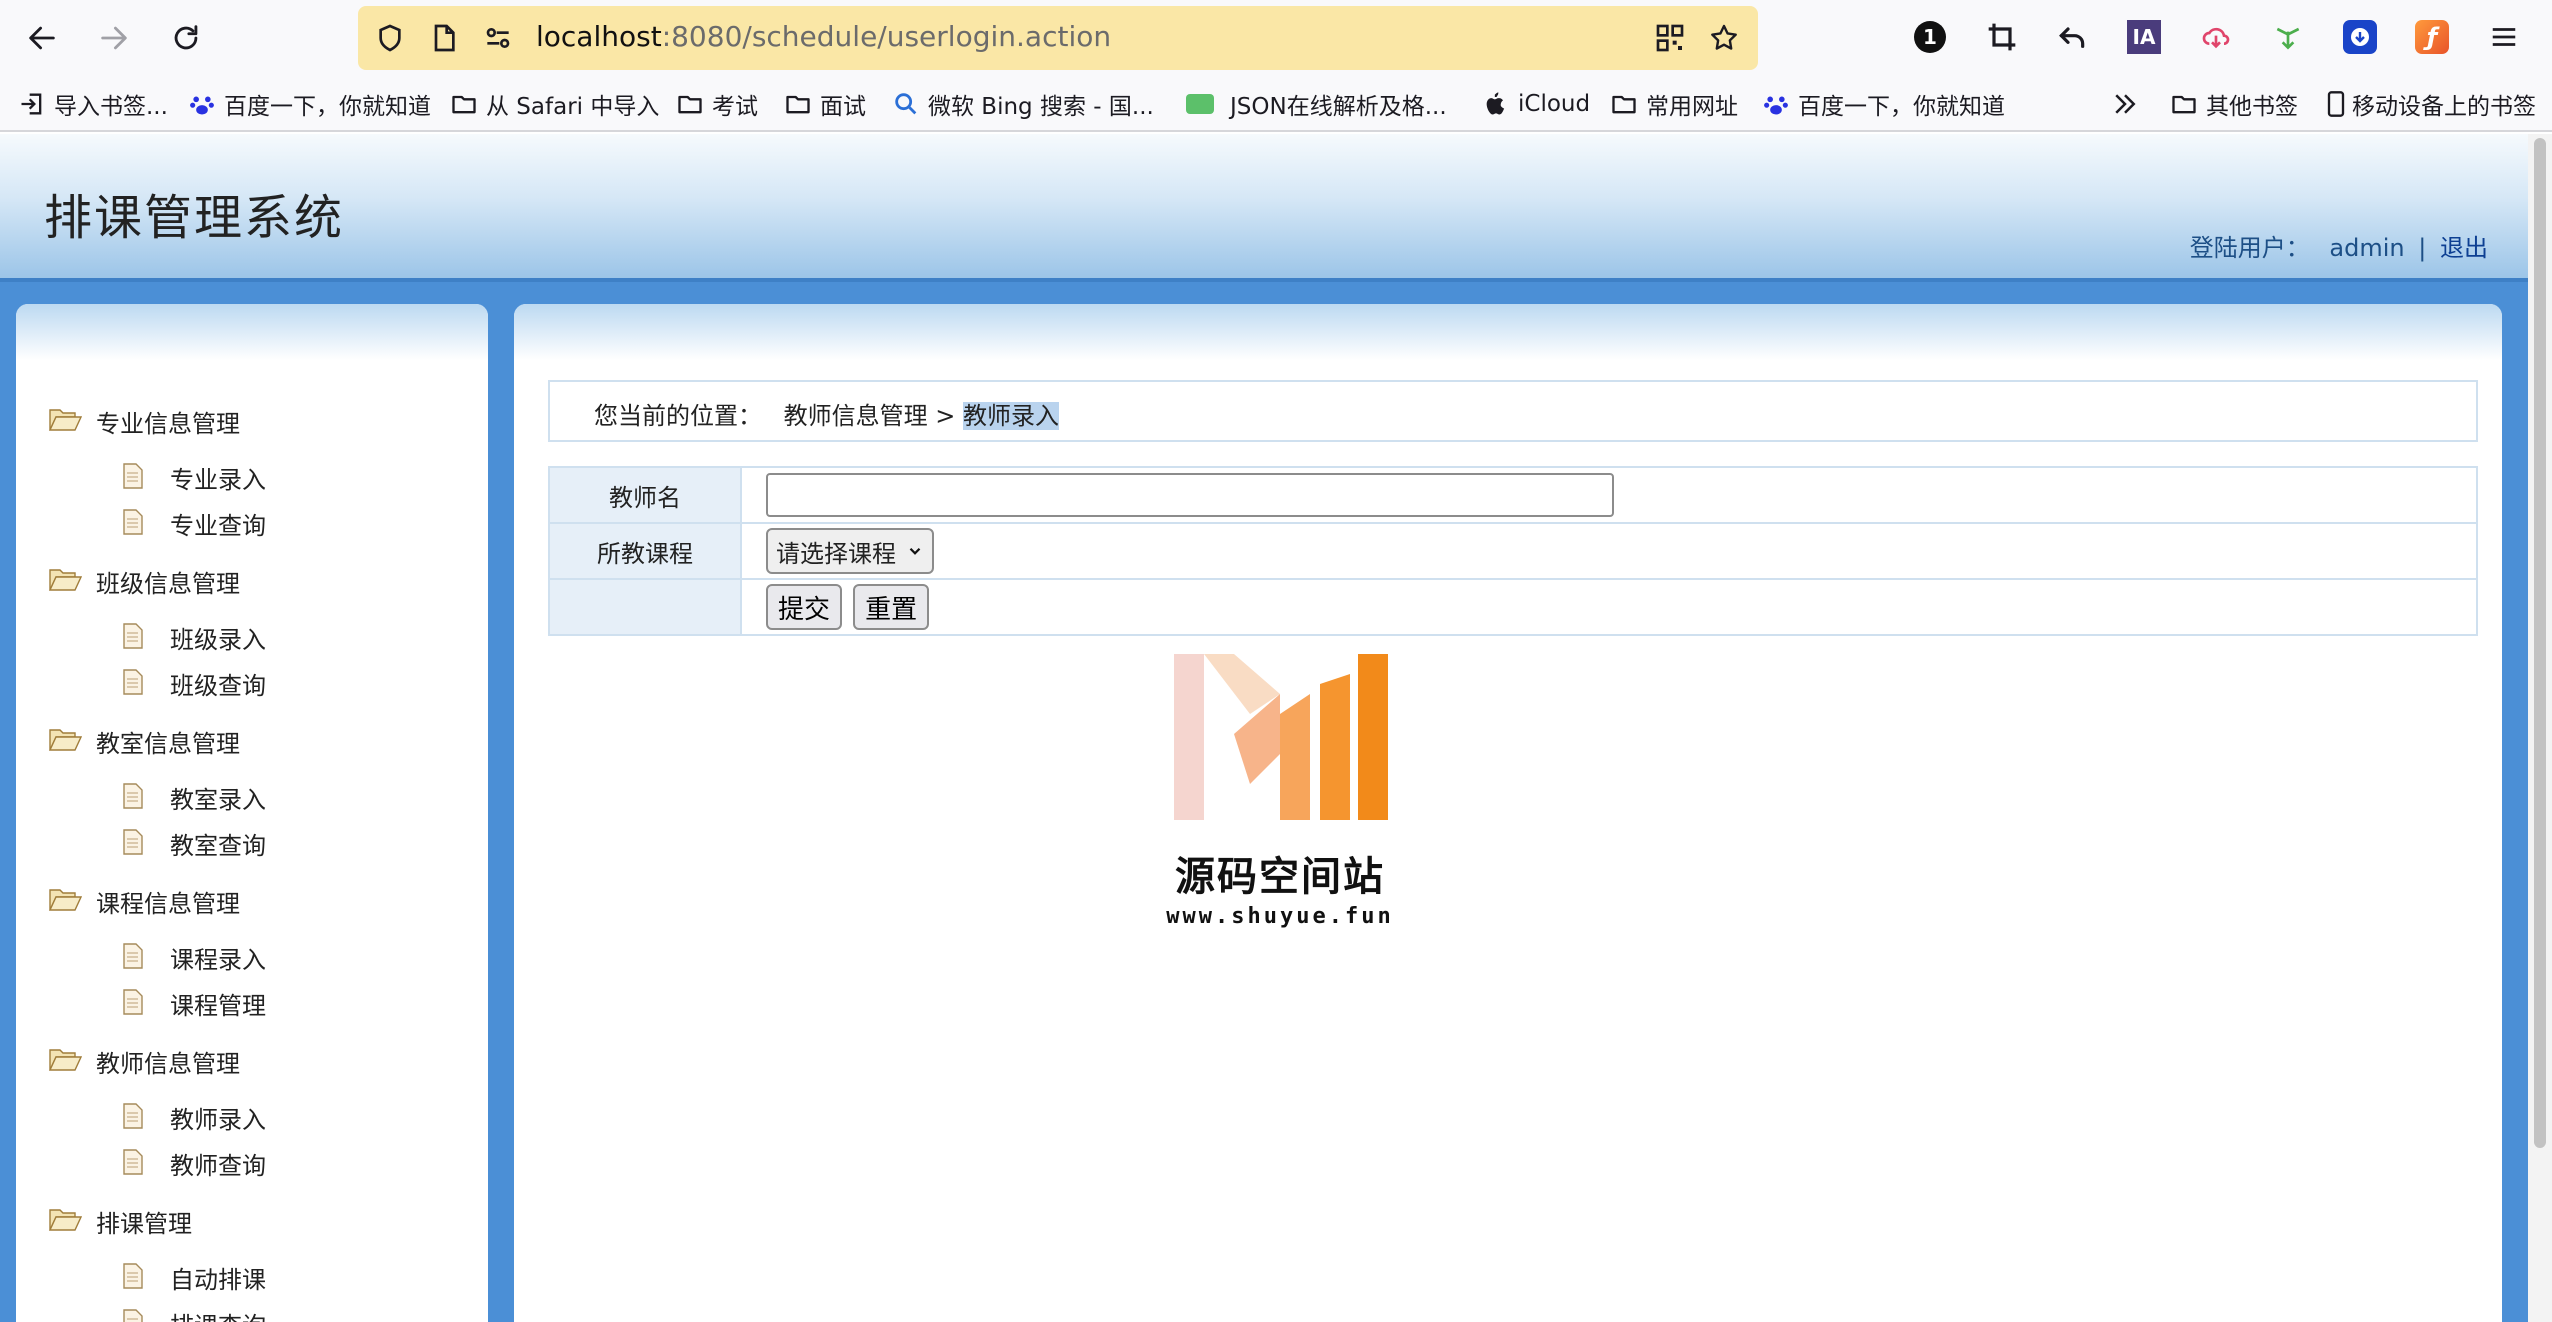 The image size is (2552, 1322). I want to click on reset-button: 重置, so click(891, 607).